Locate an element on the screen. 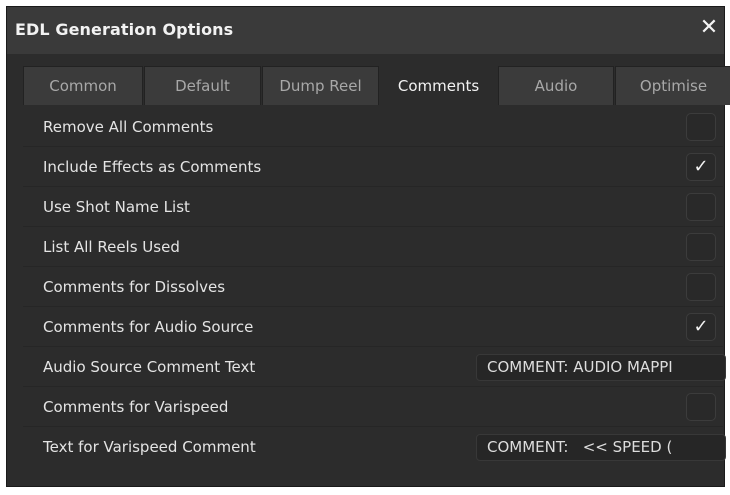 This screenshot has width=730, height=495. close-icon: ✕ is located at coordinates (709, 28).